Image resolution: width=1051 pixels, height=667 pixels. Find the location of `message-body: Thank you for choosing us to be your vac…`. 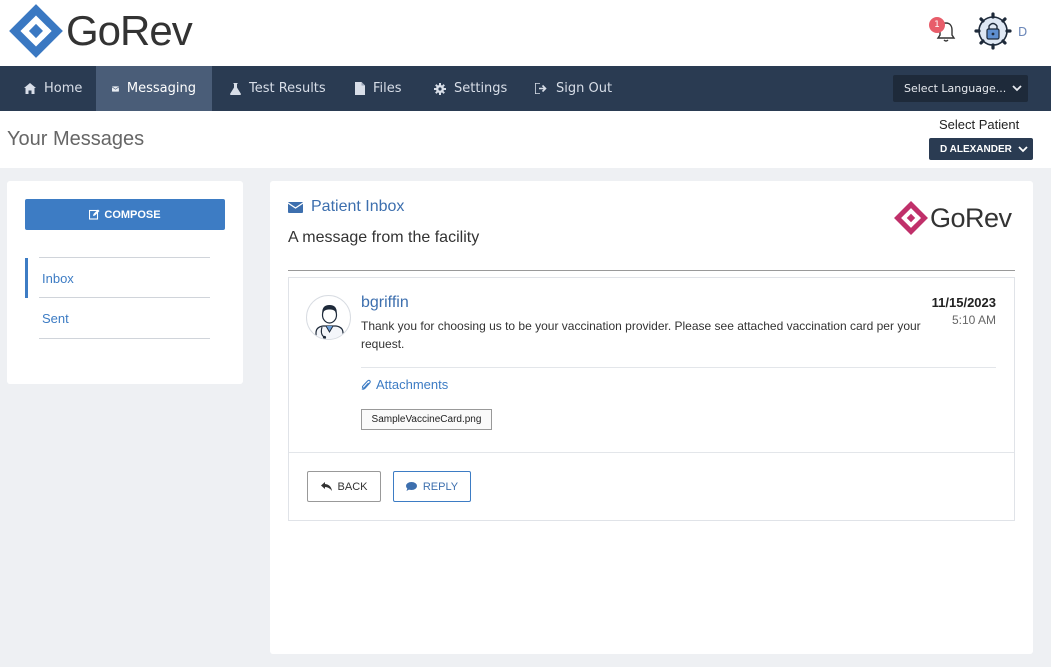

message-body: Thank you for choosing us to be your vac… is located at coordinates (641, 335).